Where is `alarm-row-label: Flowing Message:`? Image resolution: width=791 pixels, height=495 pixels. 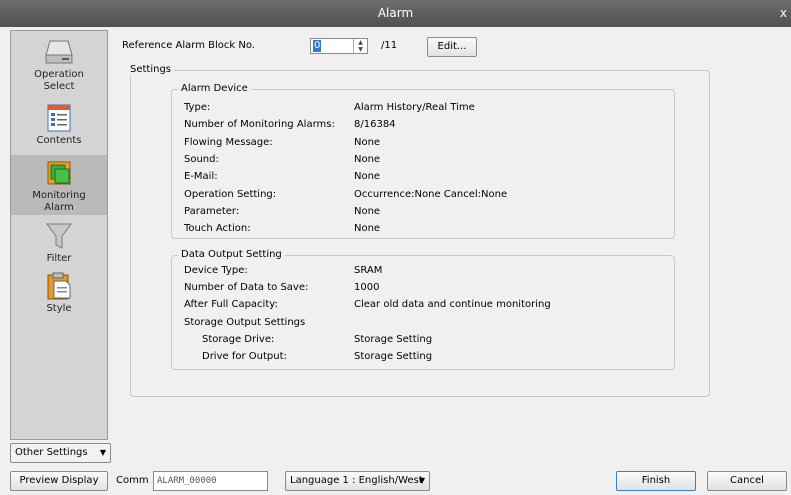
alarm-row-label: Flowing Message: is located at coordinates (228, 142).